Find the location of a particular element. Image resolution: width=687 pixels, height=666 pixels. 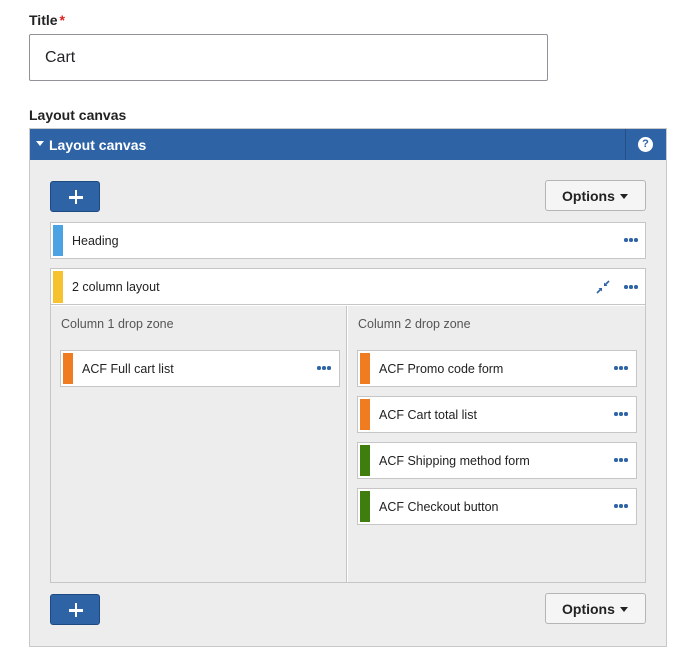

header-divider is located at coordinates (625, 144).